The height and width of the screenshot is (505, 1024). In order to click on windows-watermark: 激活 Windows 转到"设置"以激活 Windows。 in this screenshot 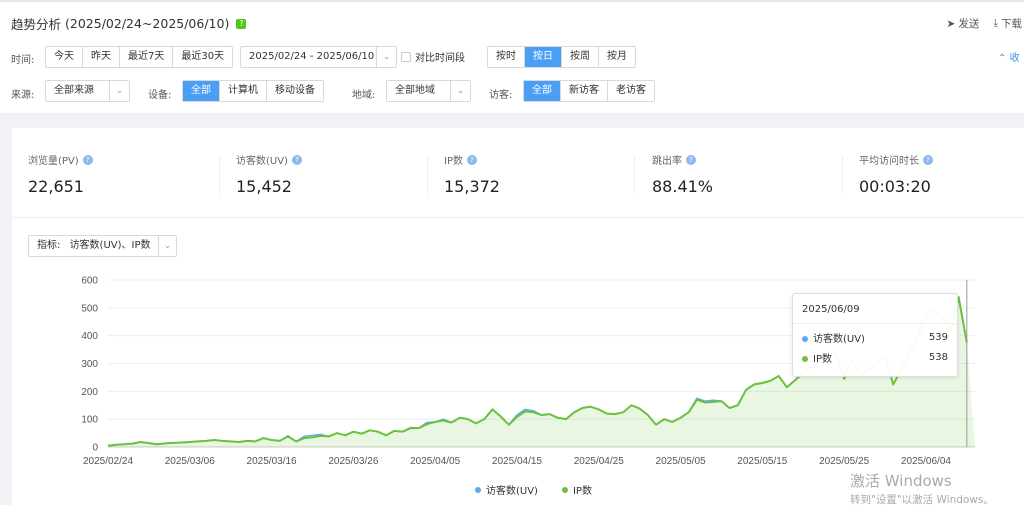, I will do `click(922, 487)`.